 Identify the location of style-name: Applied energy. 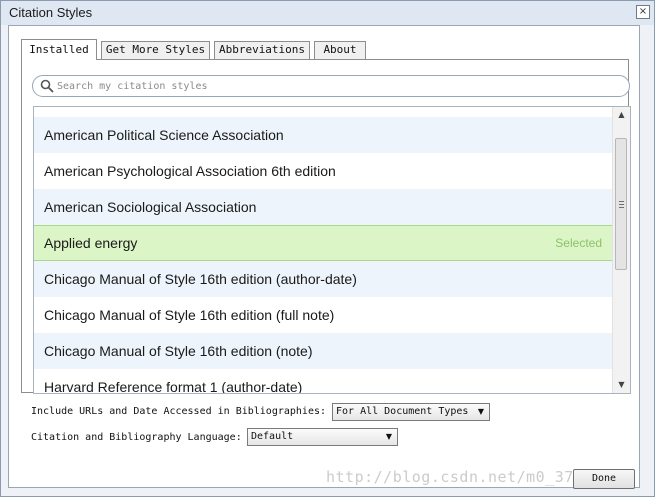
(91, 243).